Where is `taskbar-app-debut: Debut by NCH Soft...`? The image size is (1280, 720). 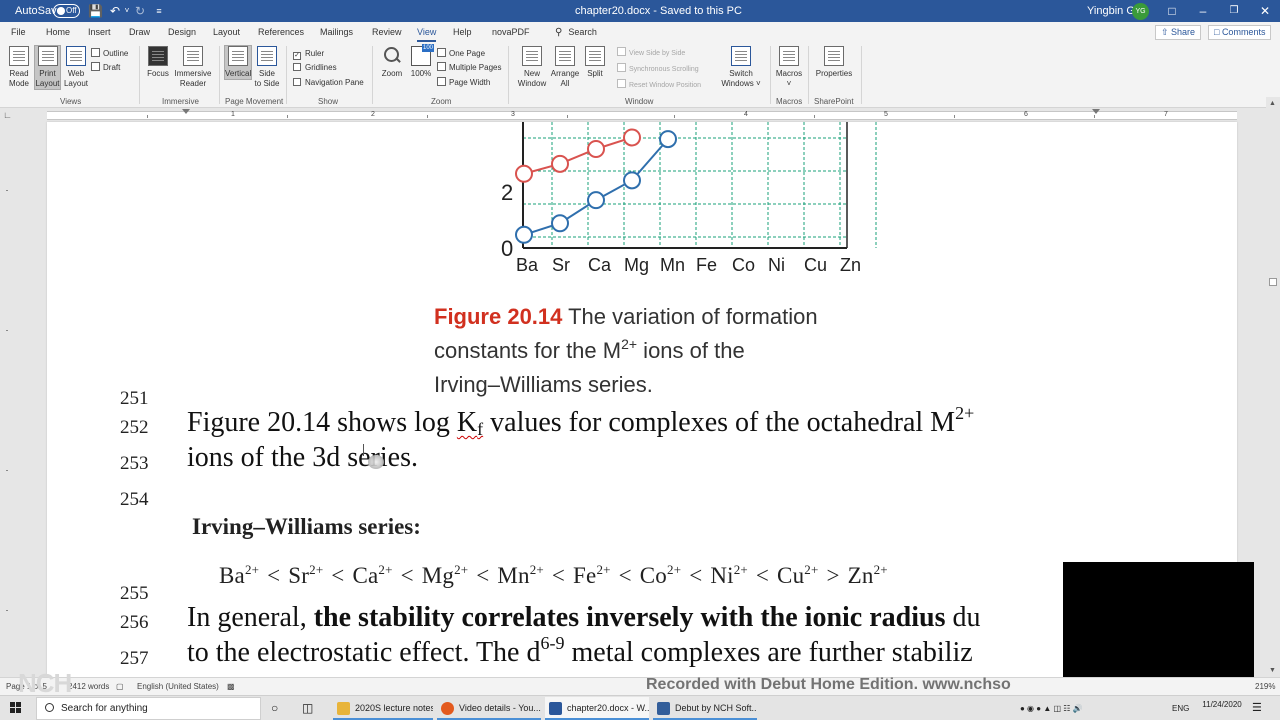
taskbar-app-debut: Debut by NCH Soft... is located at coordinates (705, 708).